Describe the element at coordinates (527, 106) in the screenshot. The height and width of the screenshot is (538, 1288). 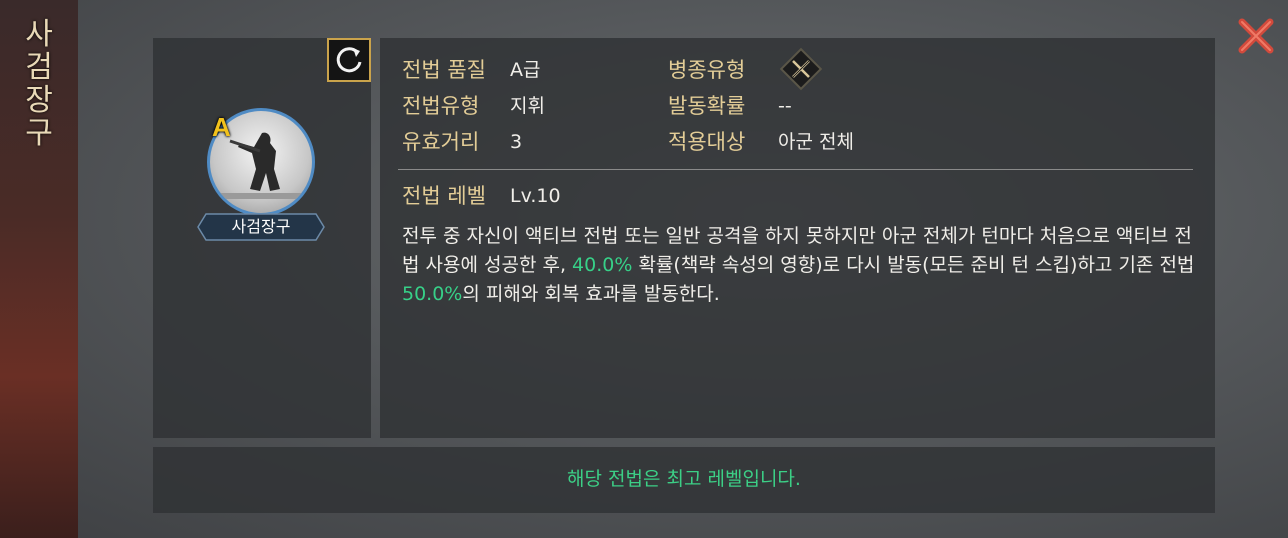
I see `type-value: 지휘` at that location.